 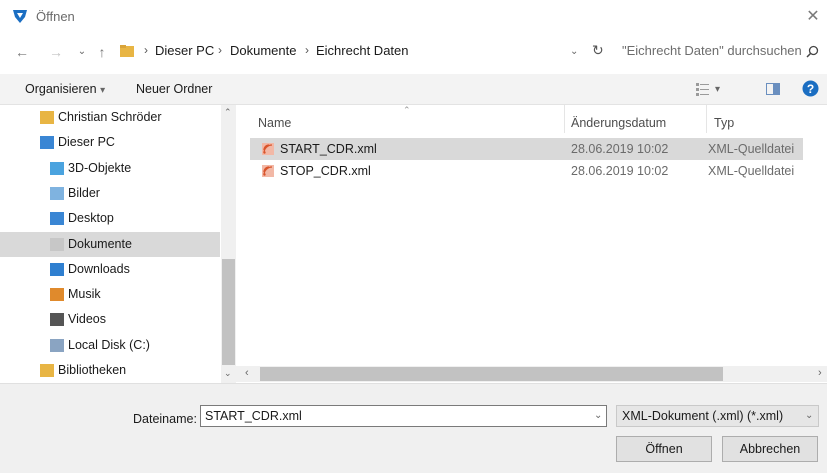 I want to click on sidebar-item: Bilder, so click(x=110, y=193).